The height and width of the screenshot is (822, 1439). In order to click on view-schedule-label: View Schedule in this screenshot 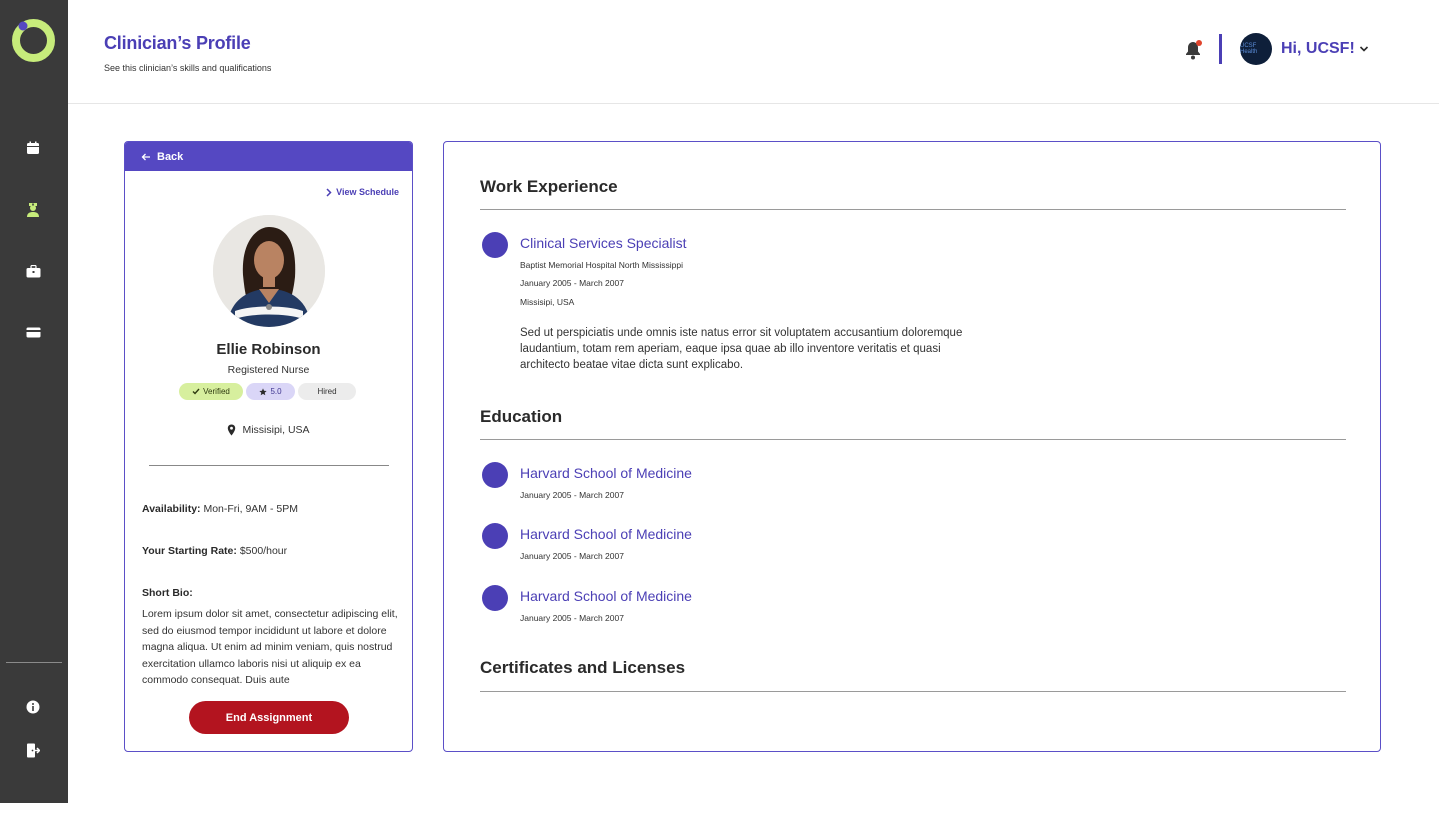, I will do `click(367, 192)`.